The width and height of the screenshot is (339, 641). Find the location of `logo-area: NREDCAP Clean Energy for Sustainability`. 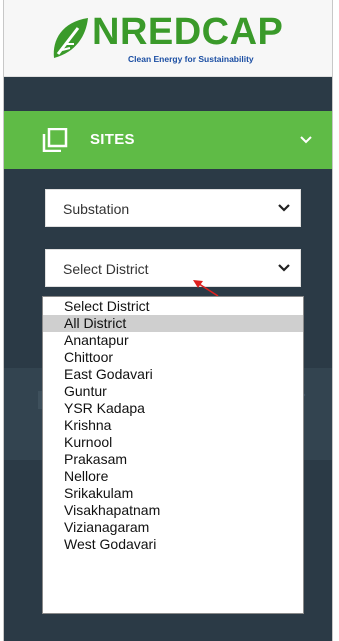

logo-area: NREDCAP Clean Energy for Sustainability is located at coordinates (168, 38).